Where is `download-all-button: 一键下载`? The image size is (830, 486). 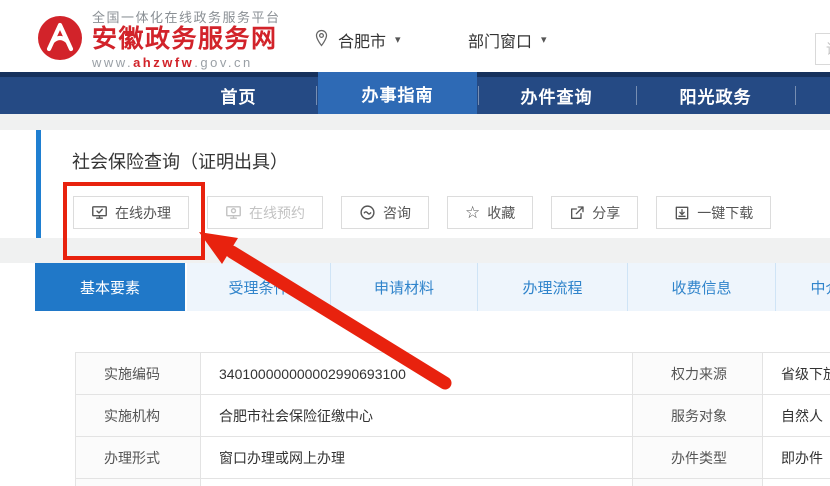 download-all-button: 一键下载 is located at coordinates (714, 212).